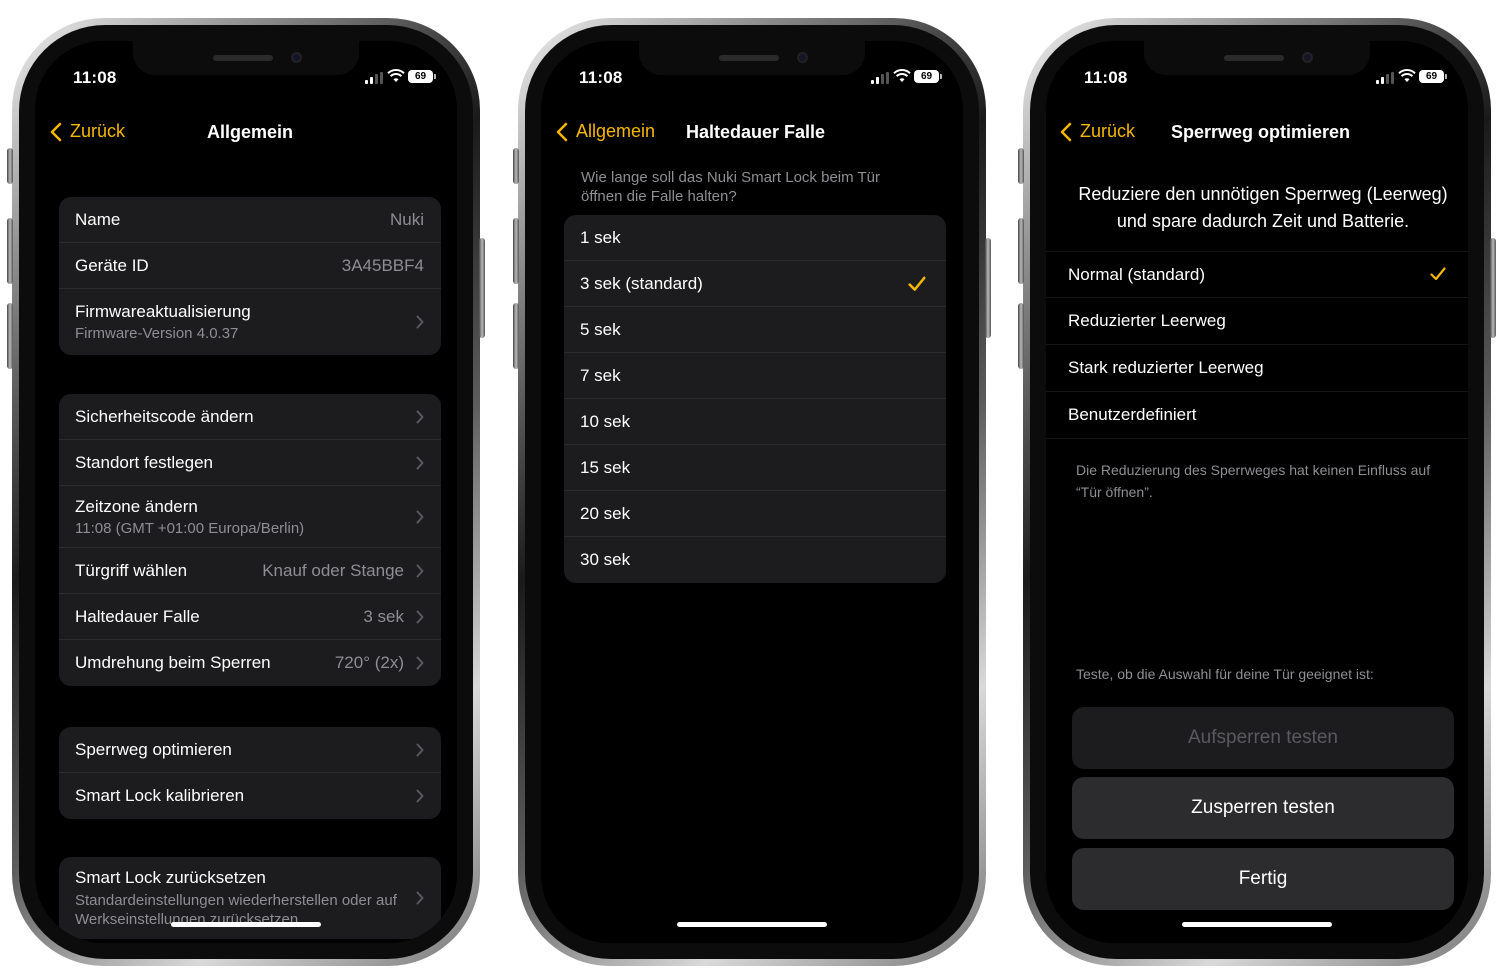 Image resolution: width=1500 pixels, height=980 pixels. Describe the element at coordinates (1147, 320) in the screenshot. I see `option-label: Reduzierter Leerweg` at that location.